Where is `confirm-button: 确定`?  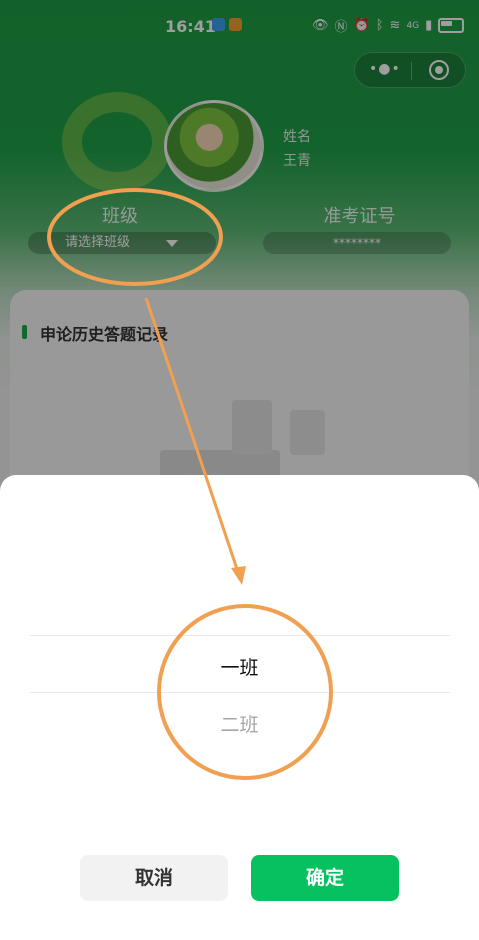
confirm-button: 确定 is located at coordinates (325, 878).